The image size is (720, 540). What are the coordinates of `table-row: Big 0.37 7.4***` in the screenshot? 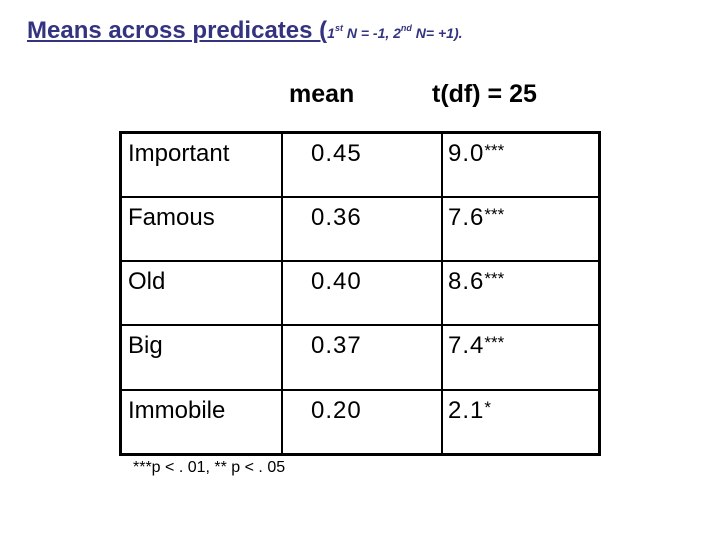 It's located at (360, 357).